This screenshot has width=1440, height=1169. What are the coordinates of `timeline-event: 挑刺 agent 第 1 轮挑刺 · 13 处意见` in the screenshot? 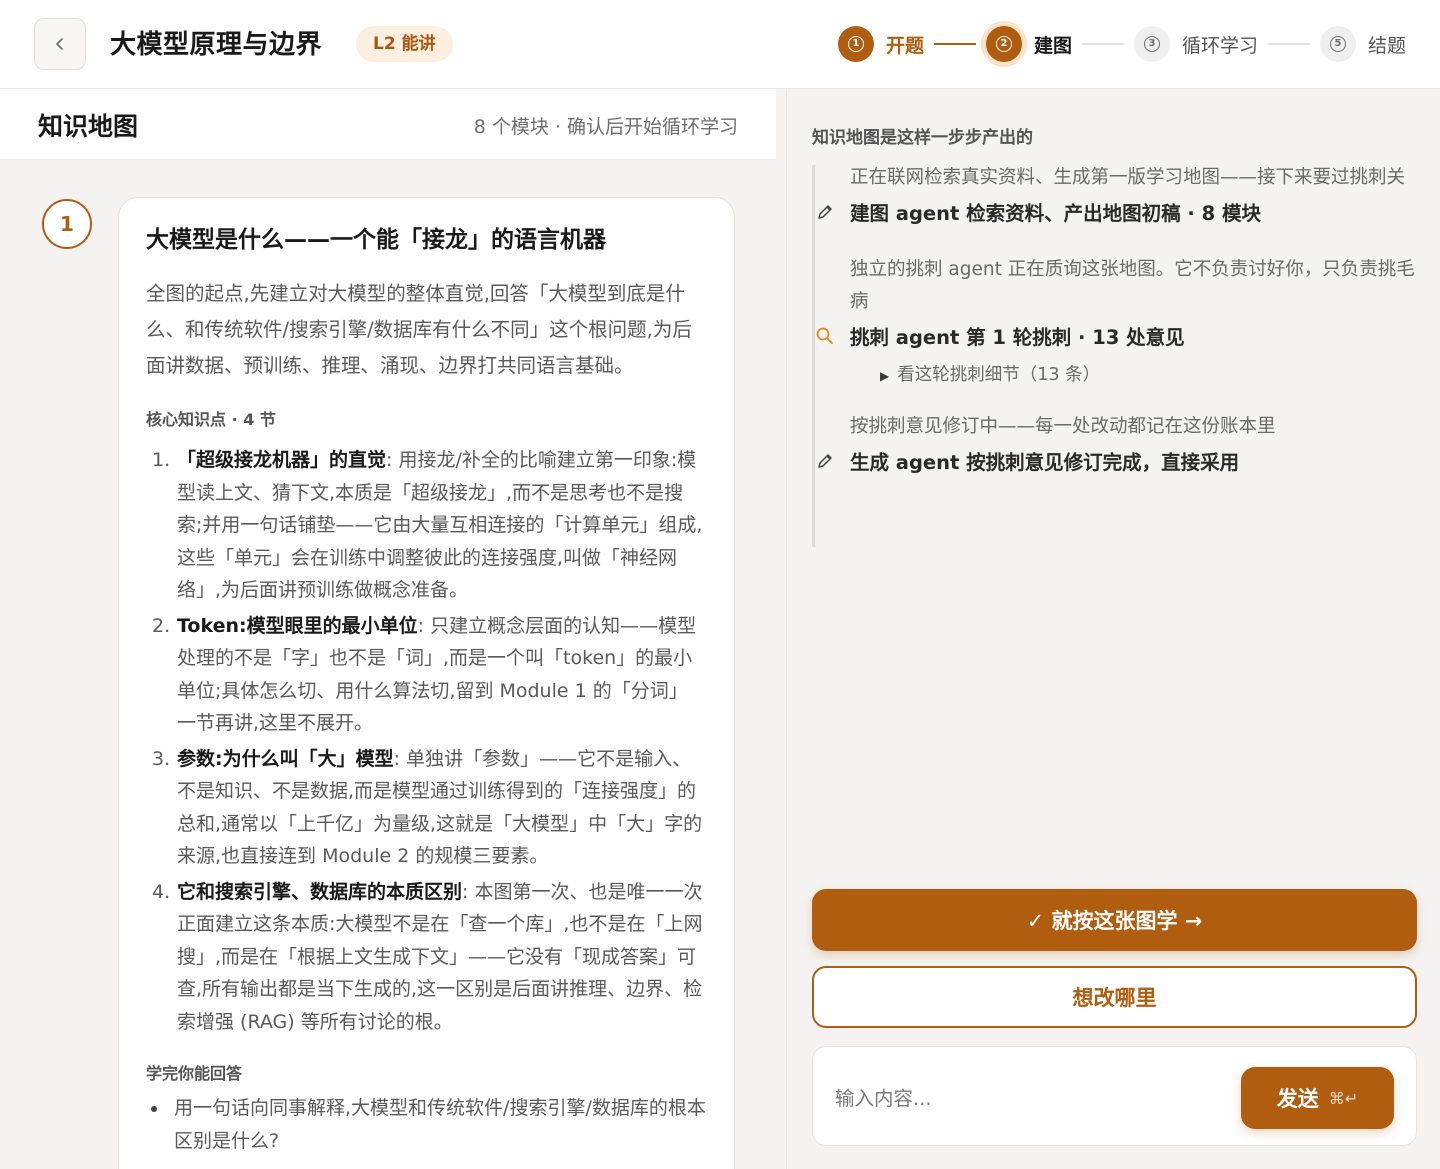 It's located at (1116, 338).